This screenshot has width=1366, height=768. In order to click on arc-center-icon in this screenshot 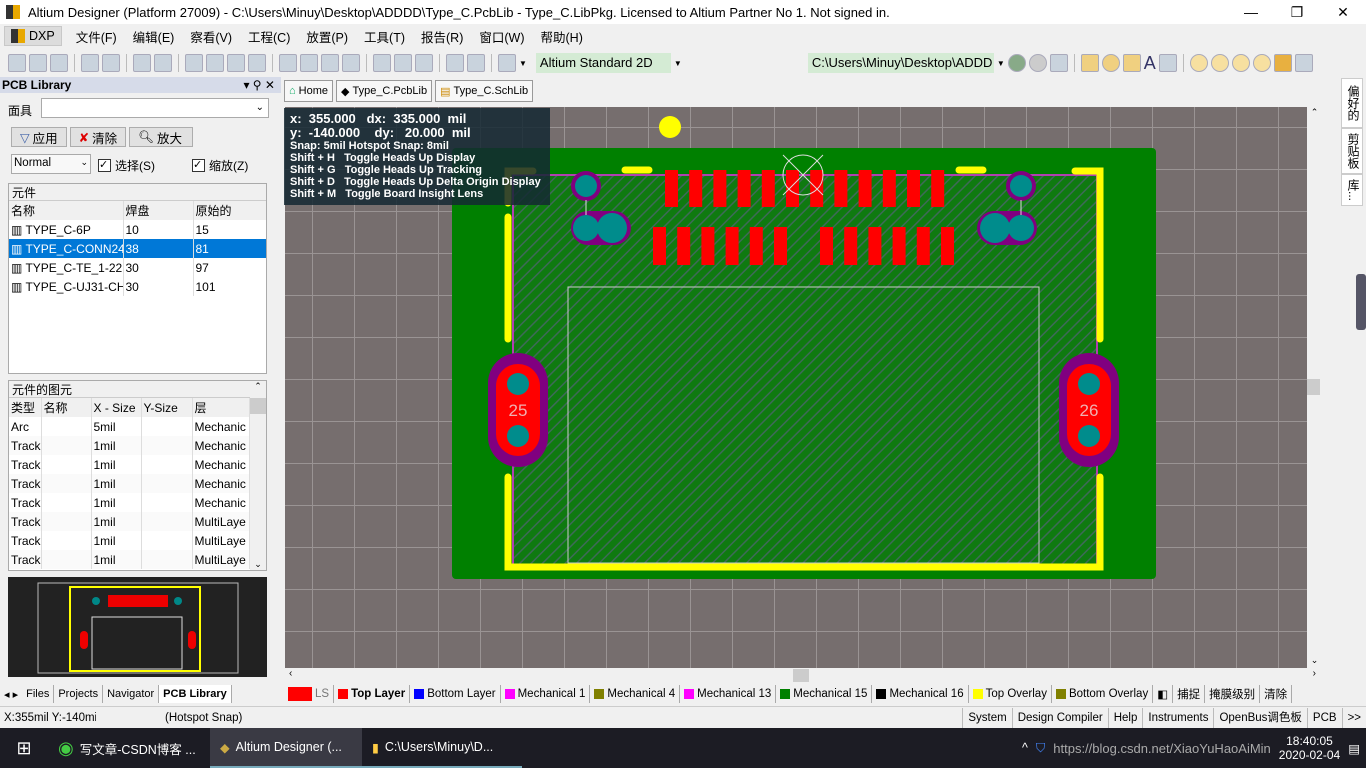, I will do `click(1198, 63)`.